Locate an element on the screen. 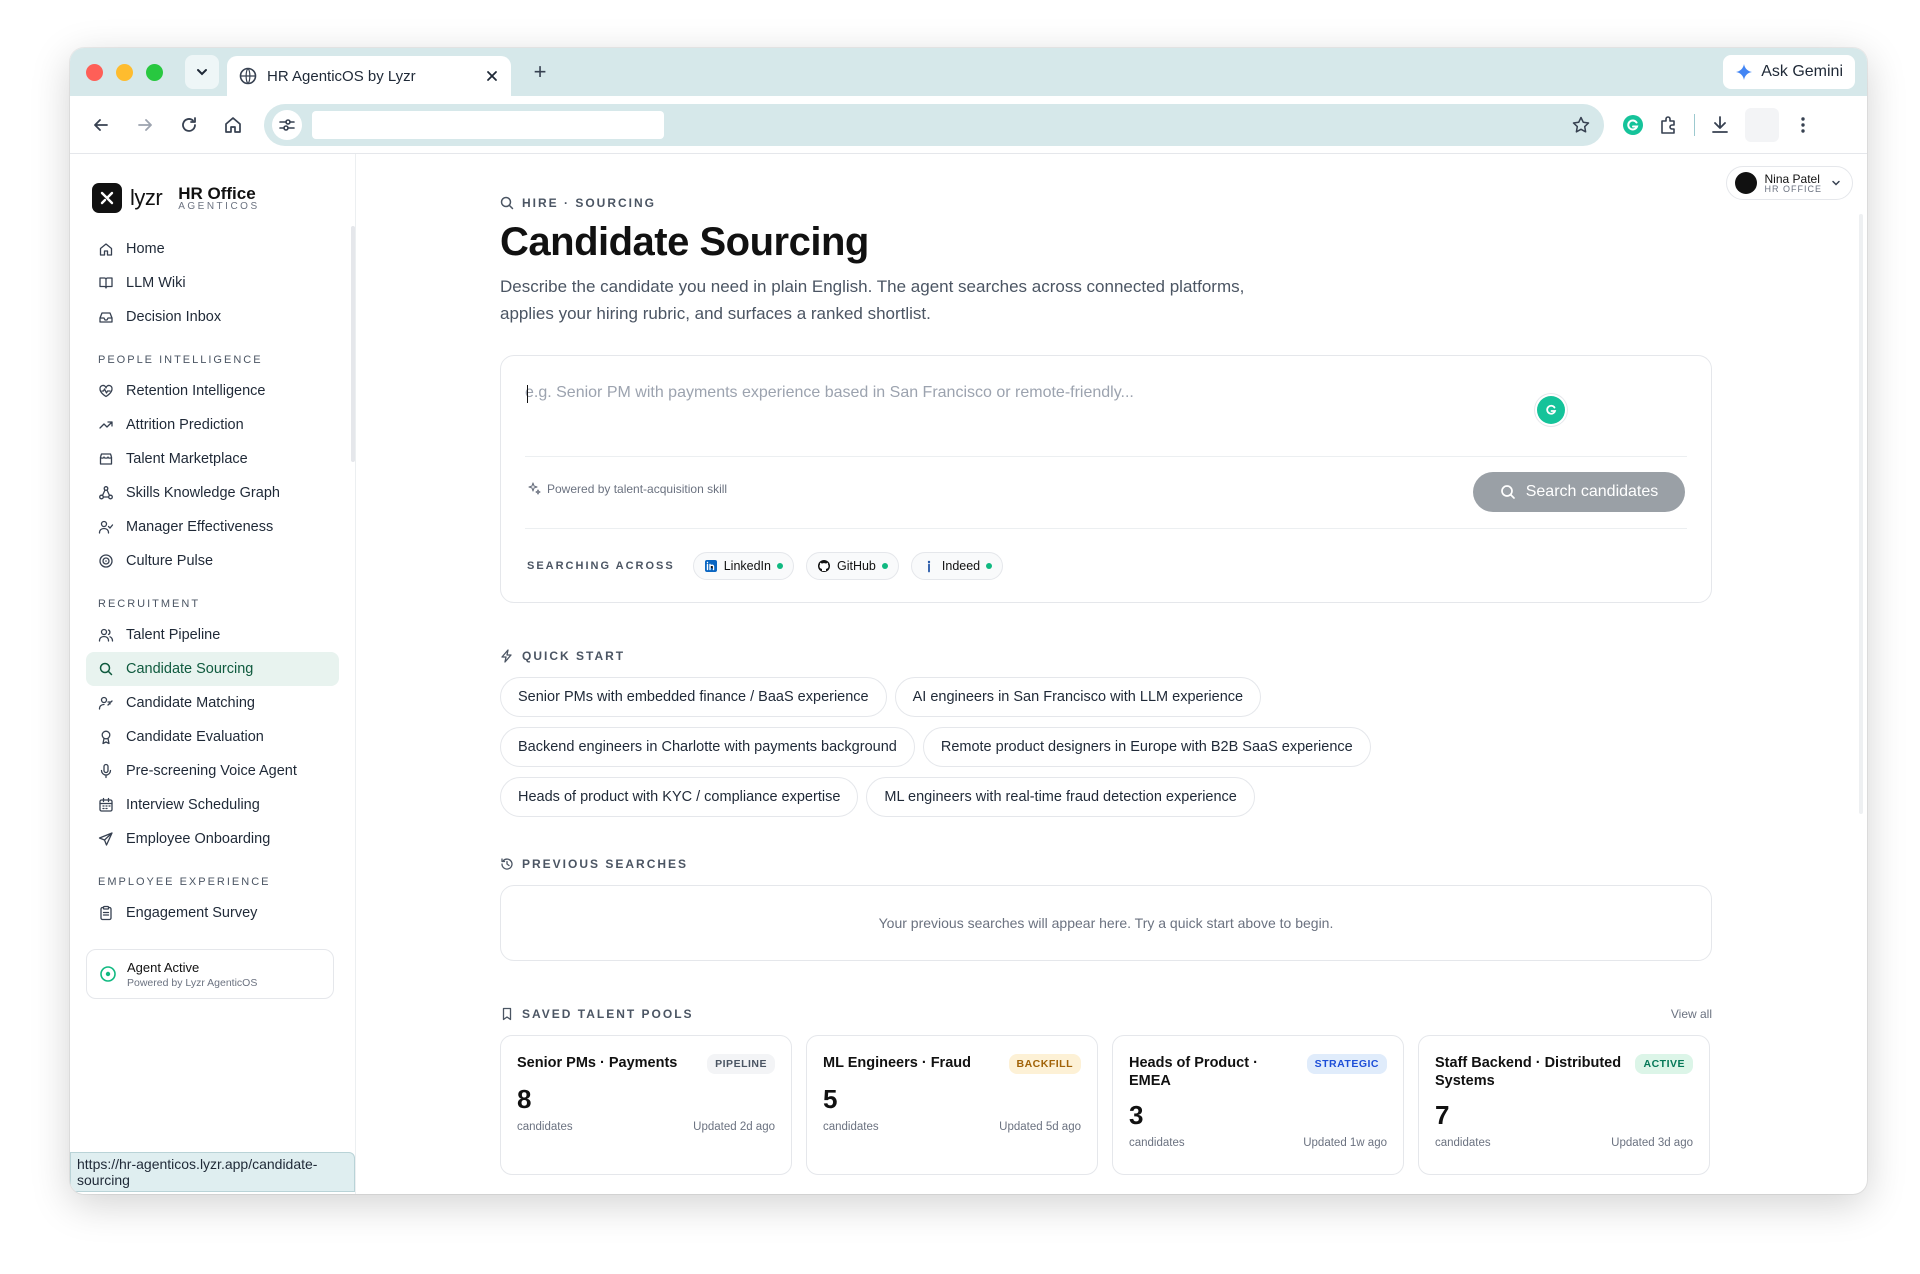 The height and width of the screenshot is (1274, 1920). view-all-link: View all is located at coordinates (1691, 1014).